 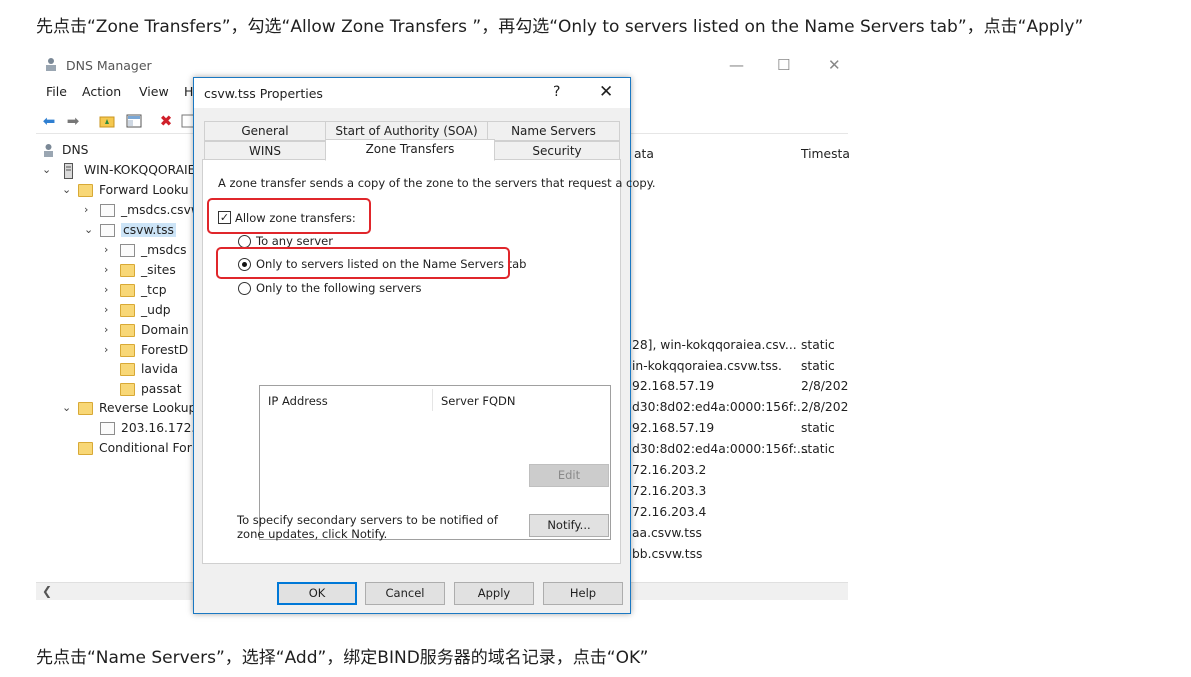 What do you see at coordinates (56, 91) in the screenshot?
I see `menu-file: File` at bounding box center [56, 91].